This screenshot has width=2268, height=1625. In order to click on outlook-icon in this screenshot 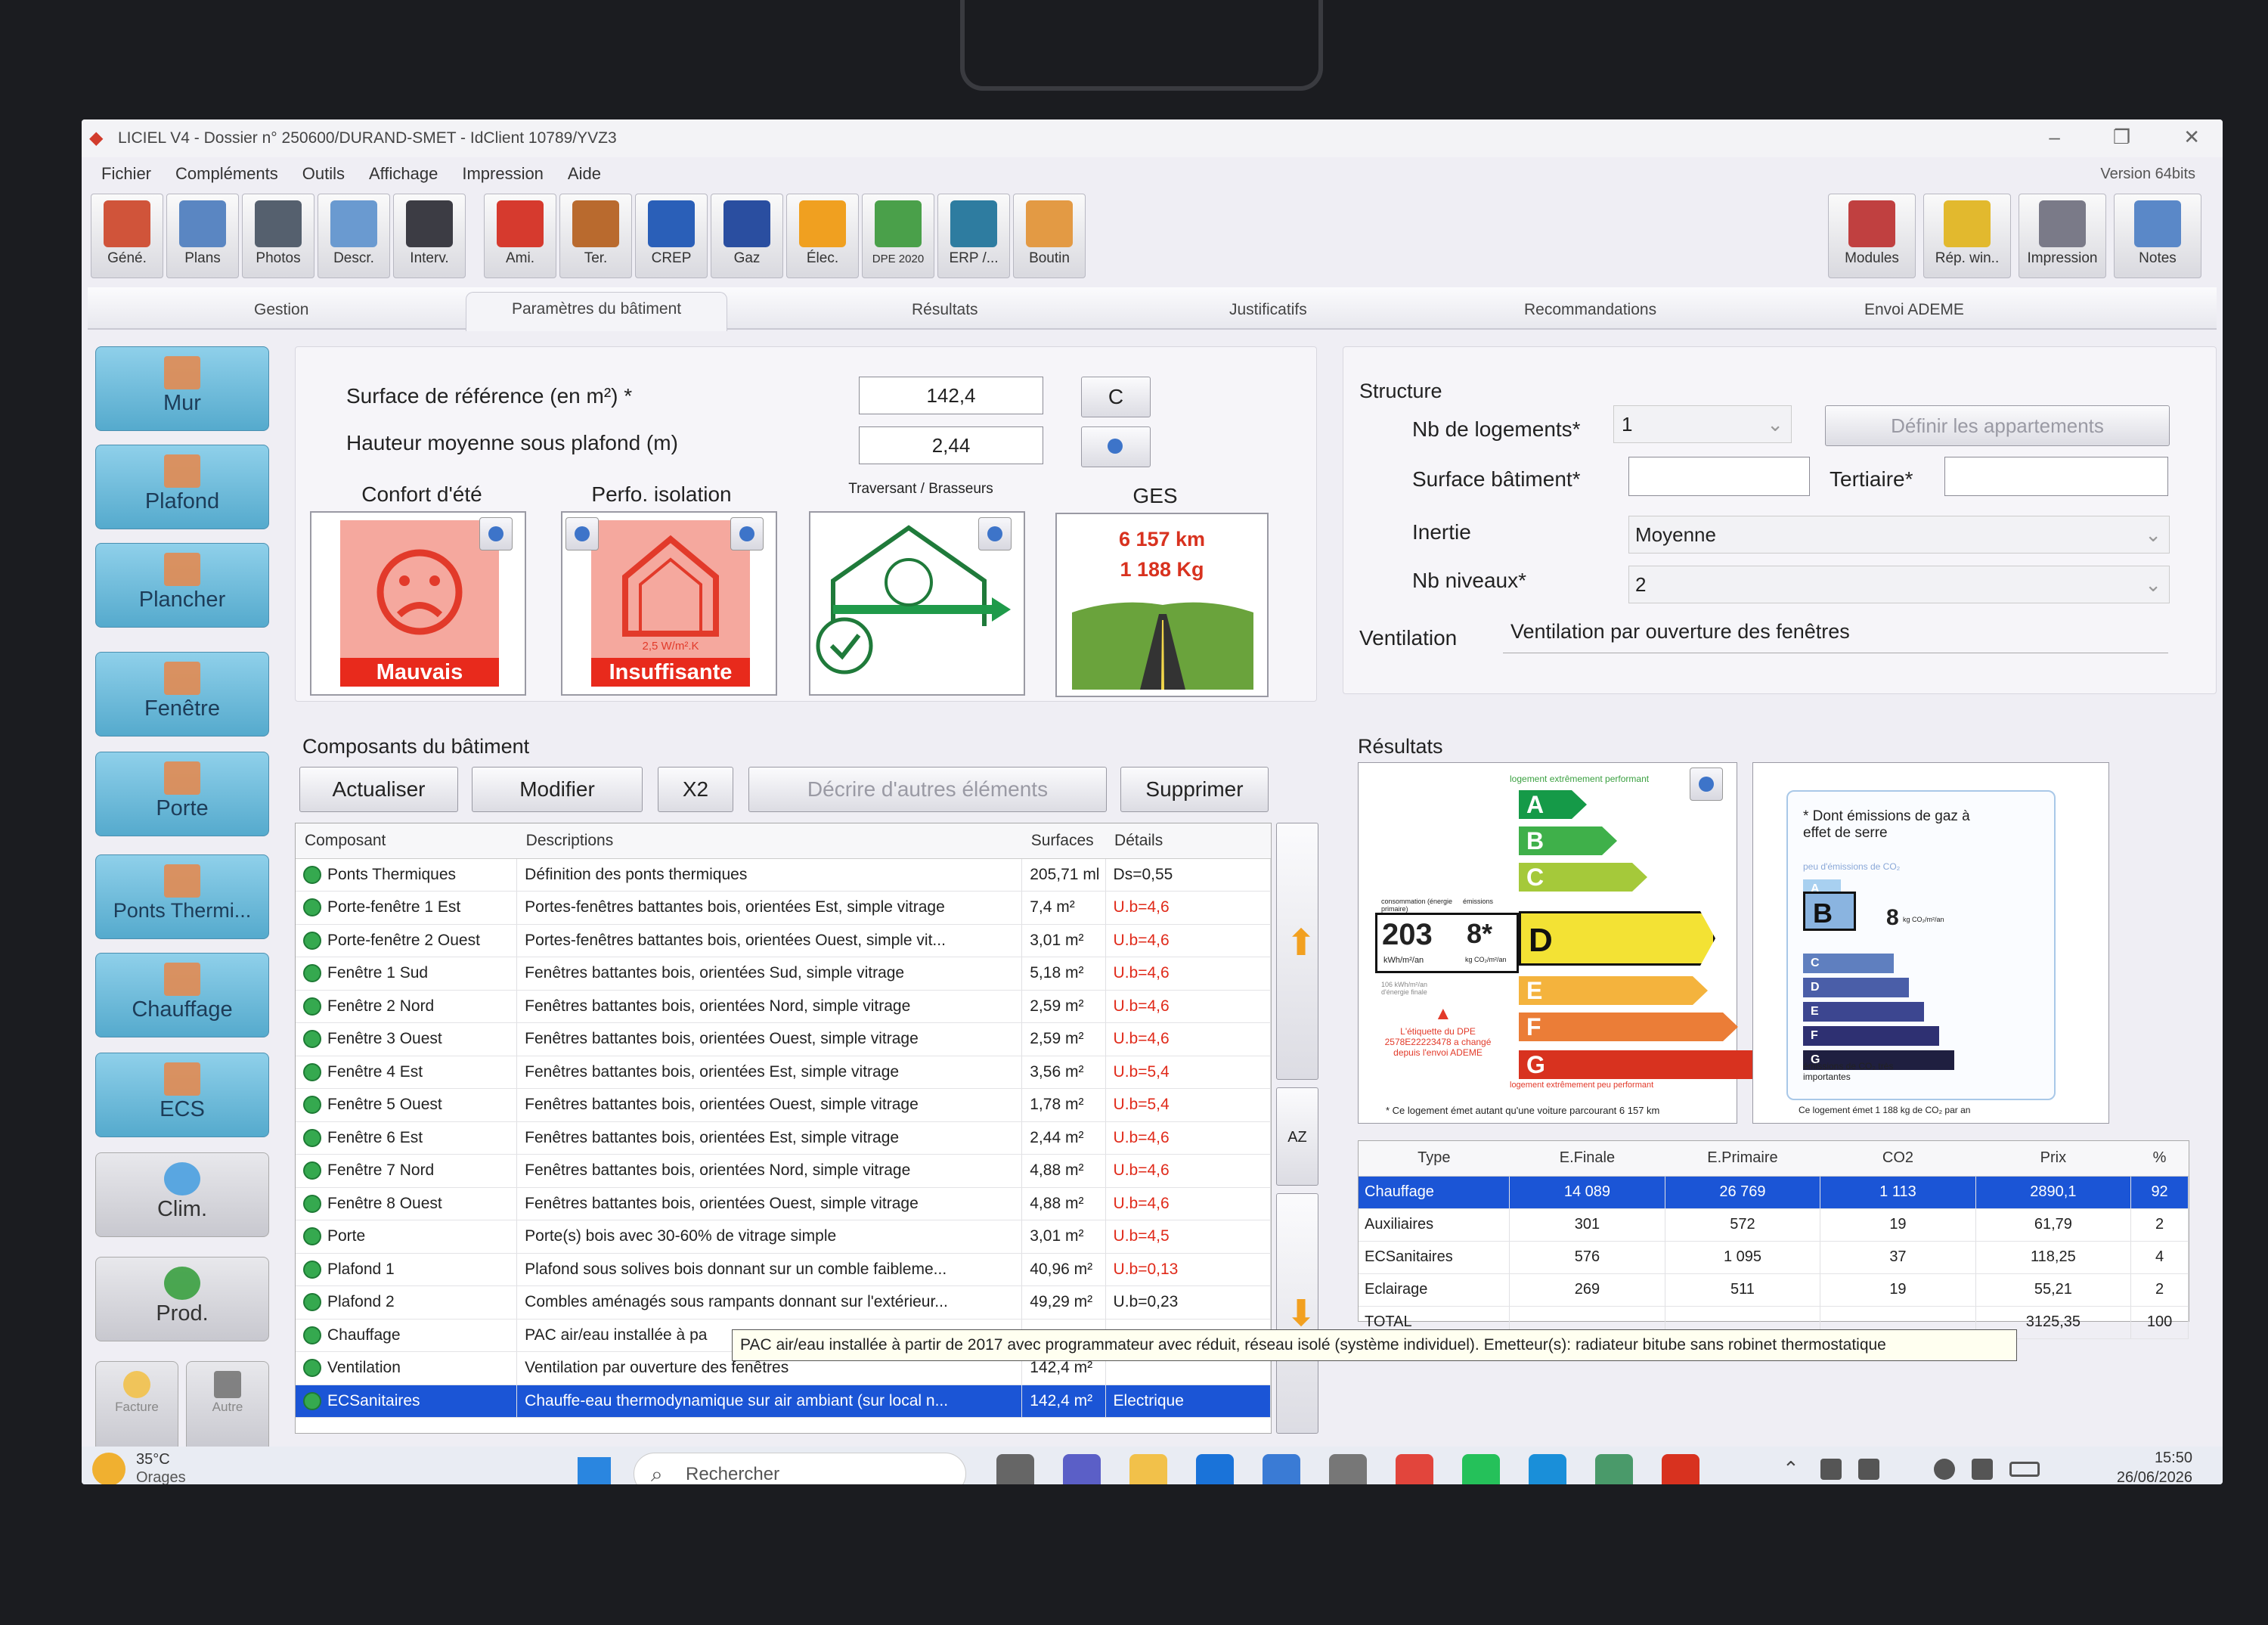, I will do `click(1215, 1469)`.